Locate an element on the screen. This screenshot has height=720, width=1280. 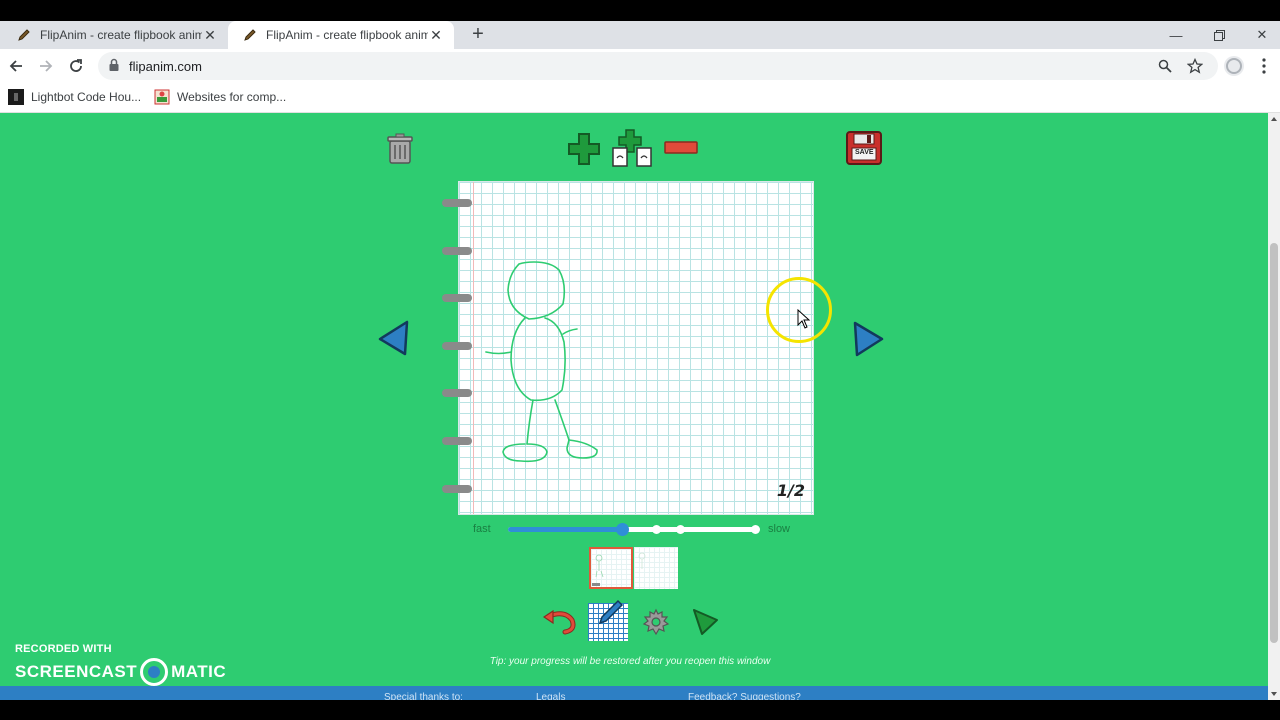
page-scrollbar is located at coordinates (1274, 406).